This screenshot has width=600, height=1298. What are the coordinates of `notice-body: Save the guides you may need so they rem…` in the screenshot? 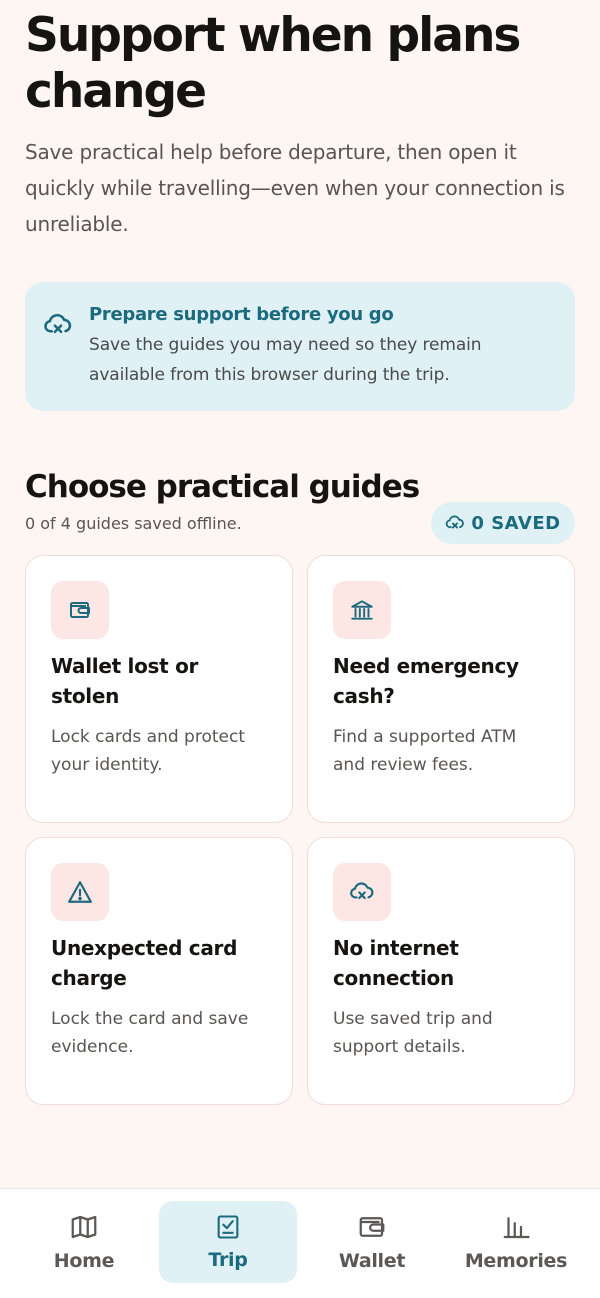 It's located at (285, 360).